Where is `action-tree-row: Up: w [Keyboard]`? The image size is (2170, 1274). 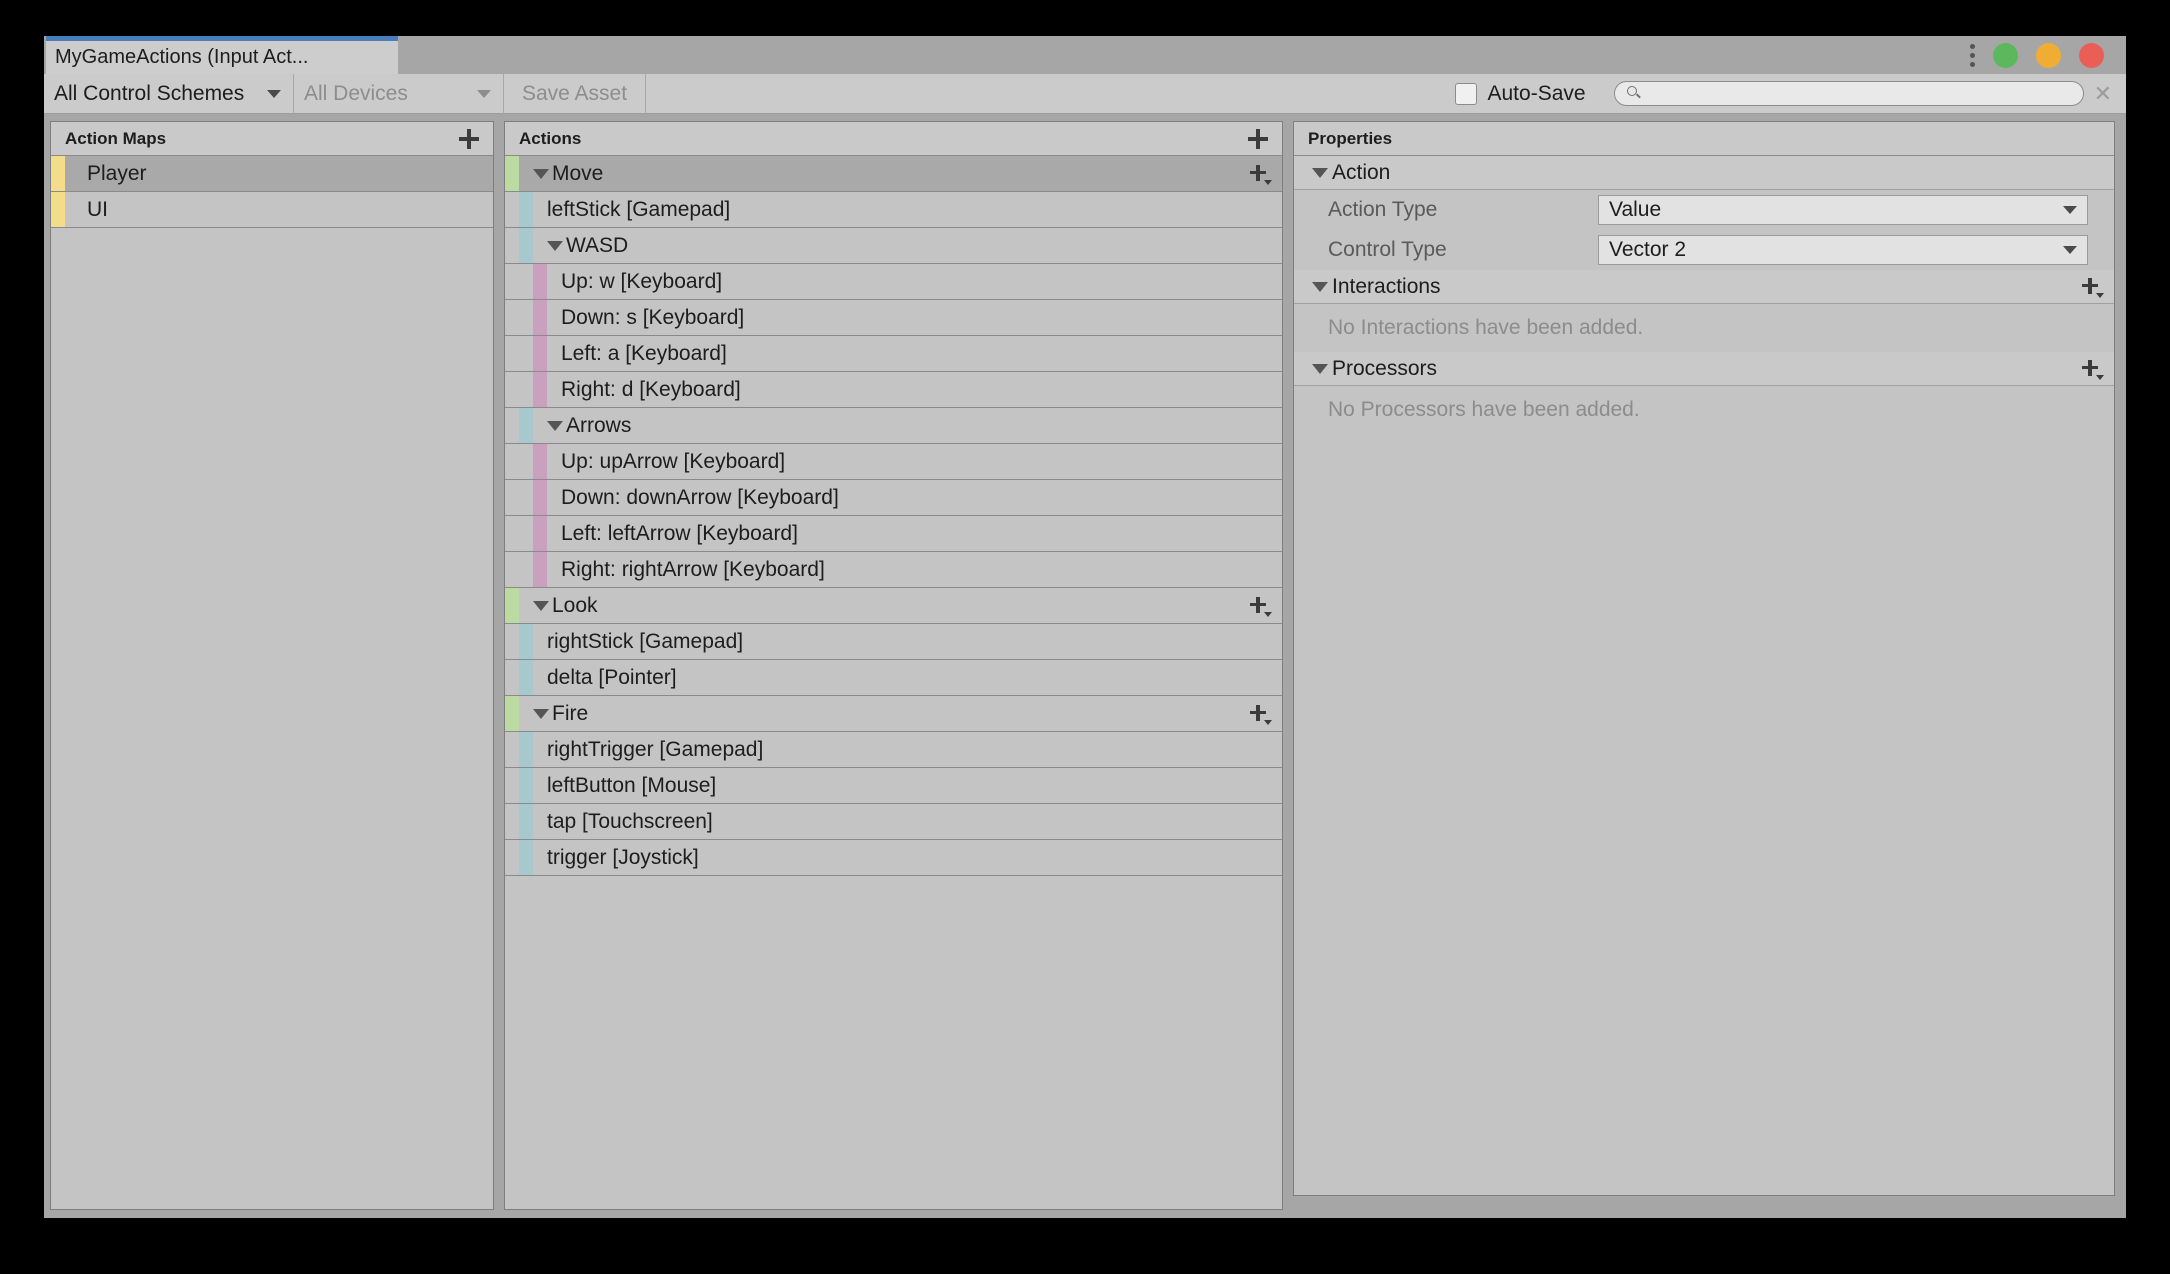 action-tree-row: Up: w [Keyboard] is located at coordinates (893, 282).